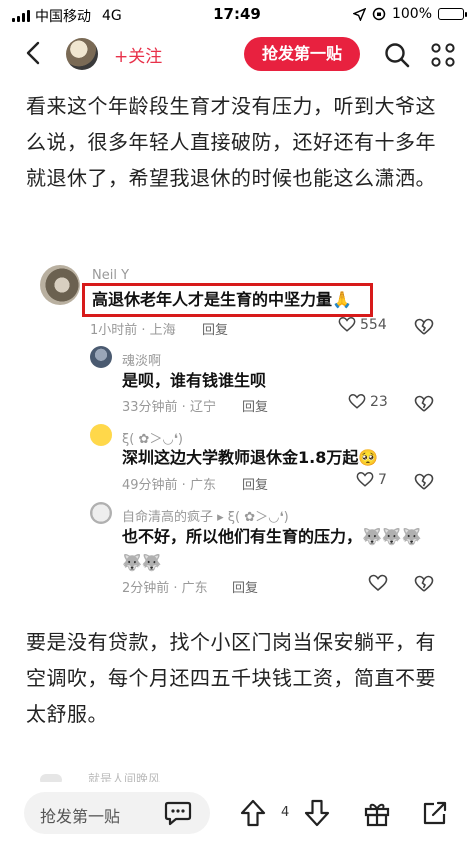  Describe the element at coordinates (443, 55) in the screenshot. I see `more-apps-icon` at that location.